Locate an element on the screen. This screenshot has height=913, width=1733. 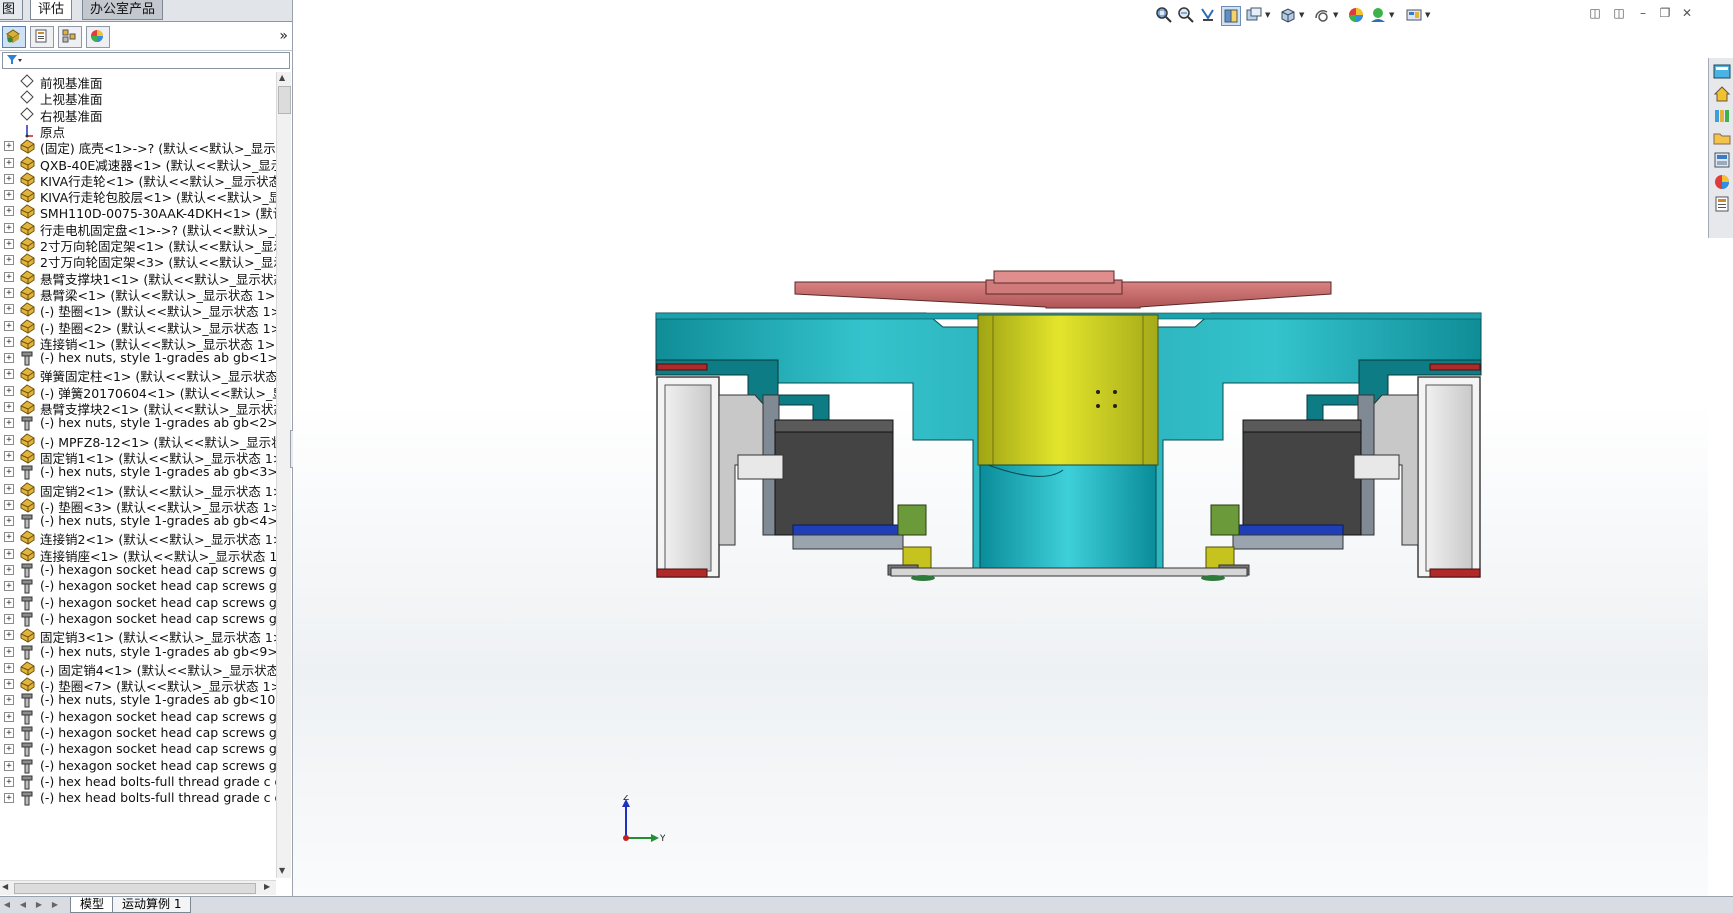
tab-motion-study-1: 运动算例 1 is located at coordinates (152, 905).